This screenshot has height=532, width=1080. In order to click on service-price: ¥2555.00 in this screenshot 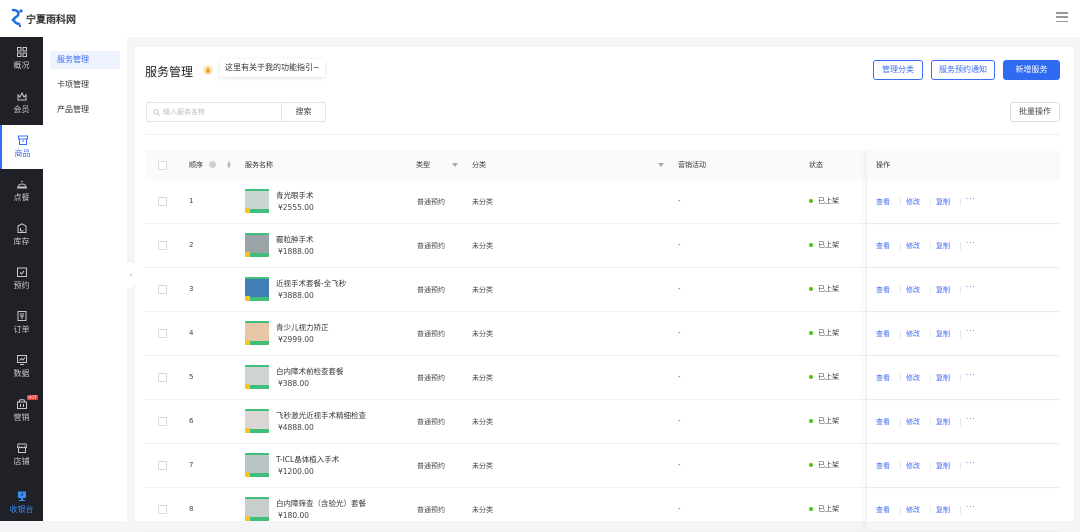, I will do `click(296, 207)`.